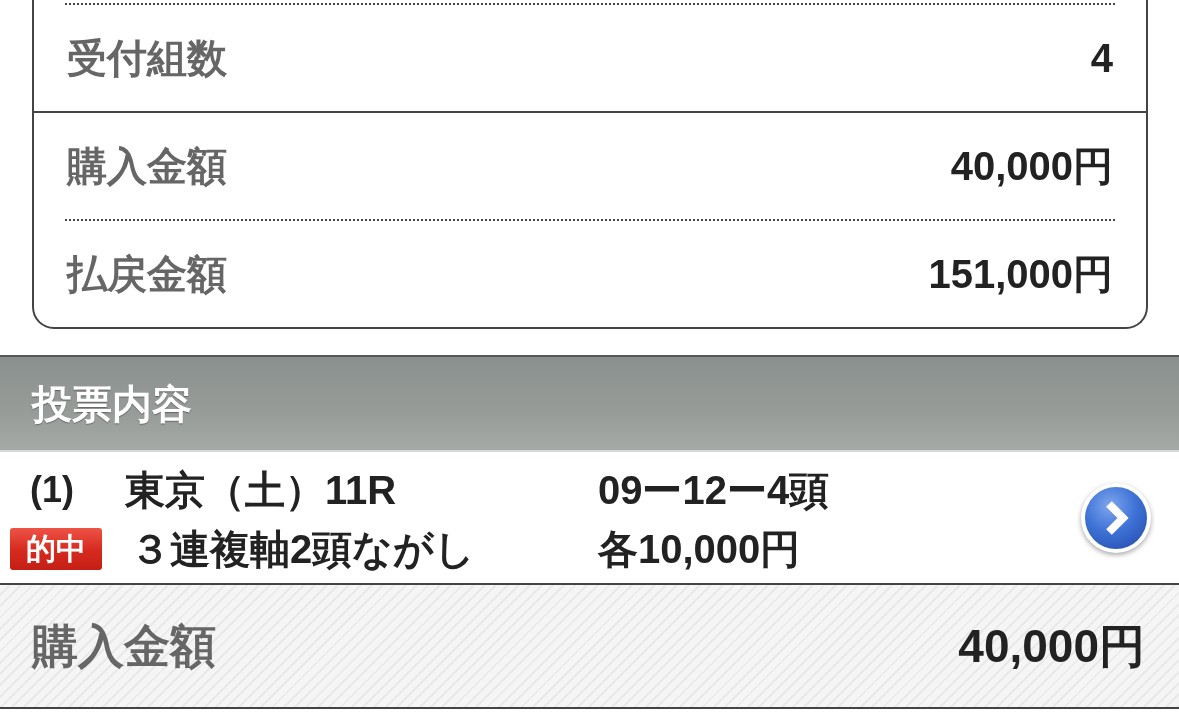 The width and height of the screenshot is (1179, 718). I want to click on detail-button, so click(1116, 517).